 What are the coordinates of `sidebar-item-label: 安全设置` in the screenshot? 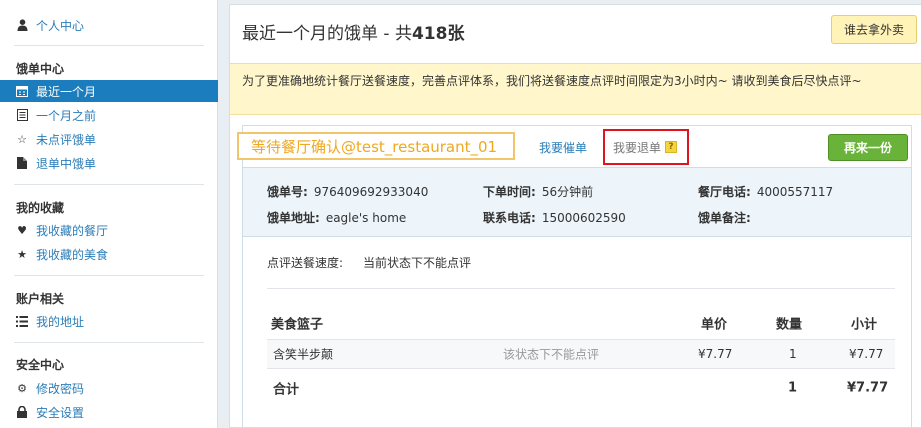 It's located at (60, 412).